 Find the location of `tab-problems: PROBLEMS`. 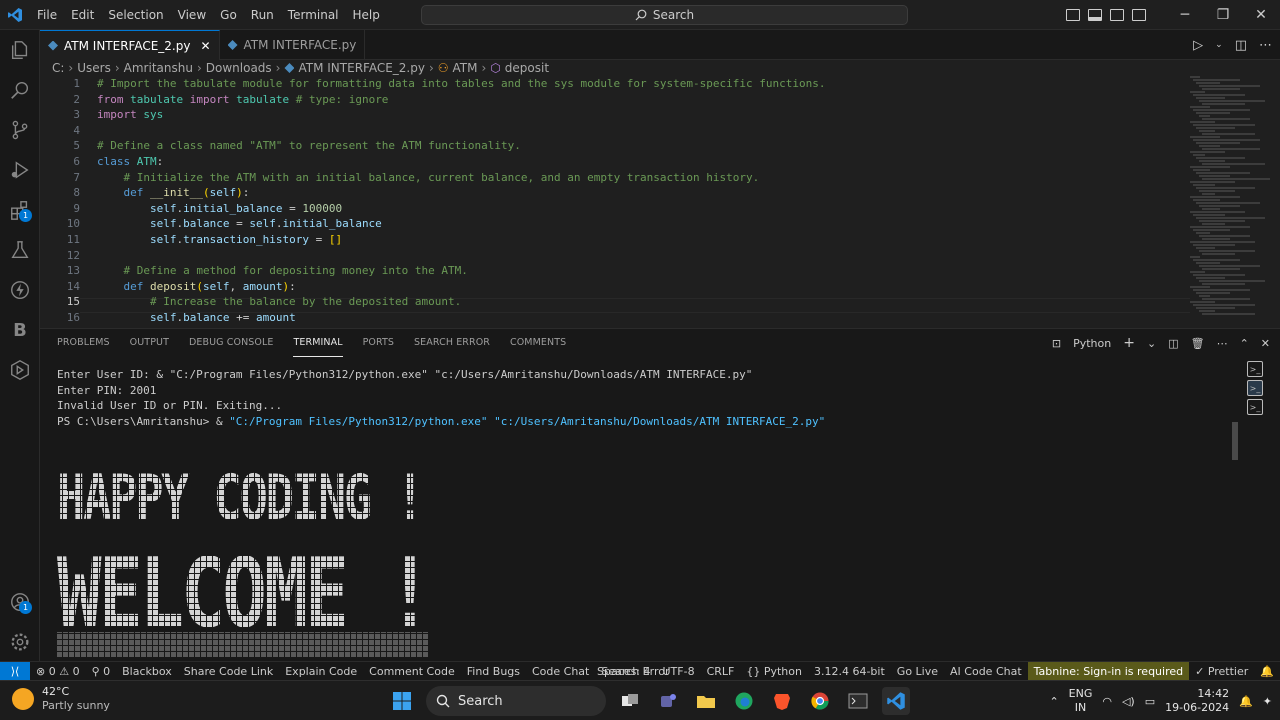

tab-problems: PROBLEMS is located at coordinates (83, 343).